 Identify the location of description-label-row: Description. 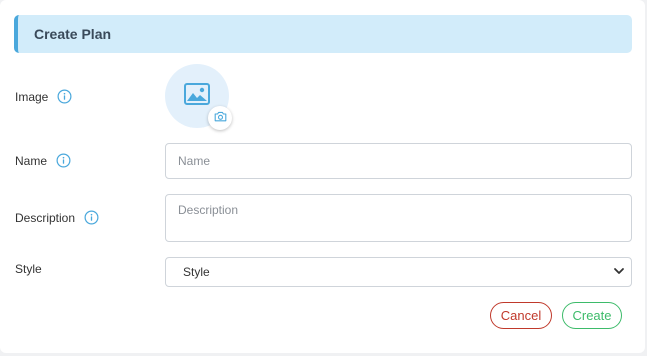
(57, 217).